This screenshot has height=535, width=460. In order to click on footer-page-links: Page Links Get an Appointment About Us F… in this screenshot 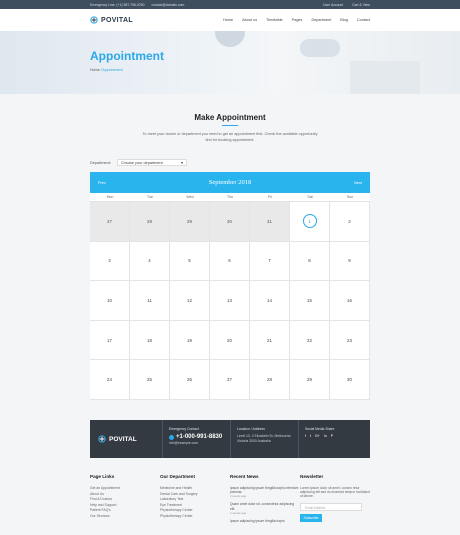, I will do `click(125, 498)`.